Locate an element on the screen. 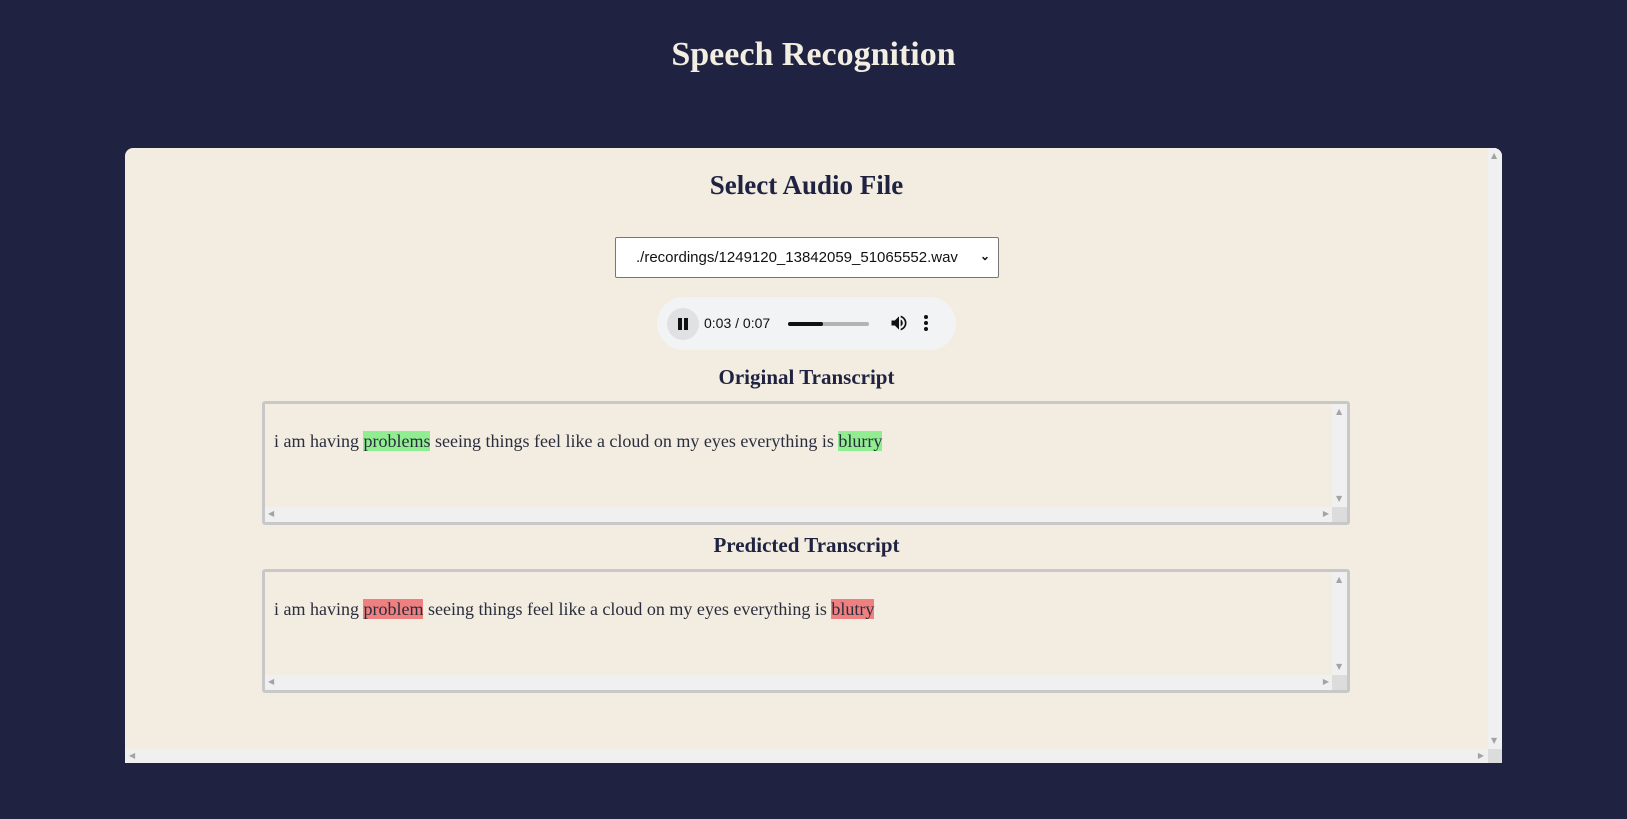 This screenshot has height=819, width=1627. panel-horizontal-scrollbar: ◀ ▶ is located at coordinates (813, 756).